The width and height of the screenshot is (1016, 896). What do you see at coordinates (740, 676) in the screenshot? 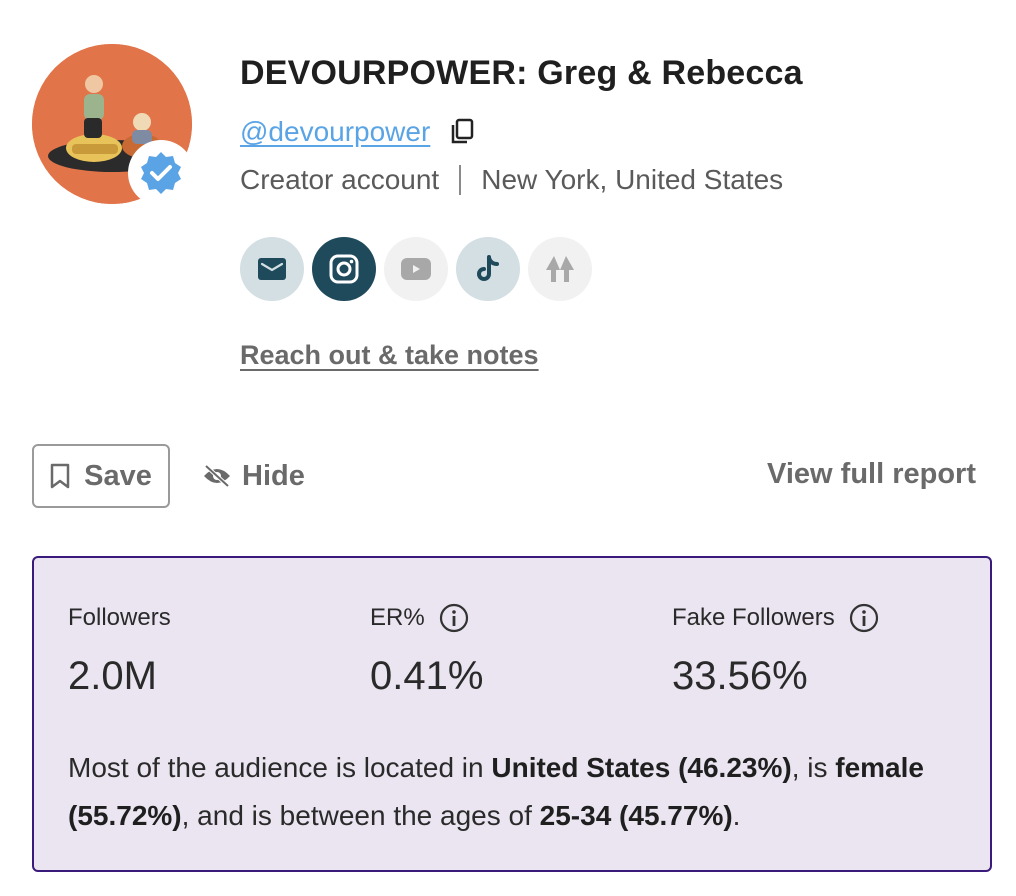
I see `fake-followers-value: 33.56%` at bounding box center [740, 676].